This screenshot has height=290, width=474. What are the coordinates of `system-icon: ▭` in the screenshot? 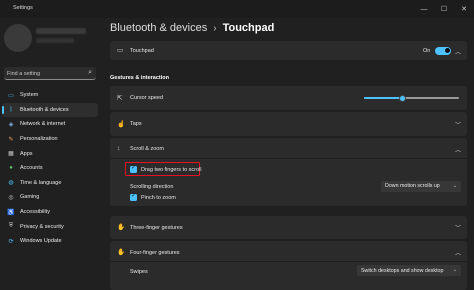 It's located at (11, 95).